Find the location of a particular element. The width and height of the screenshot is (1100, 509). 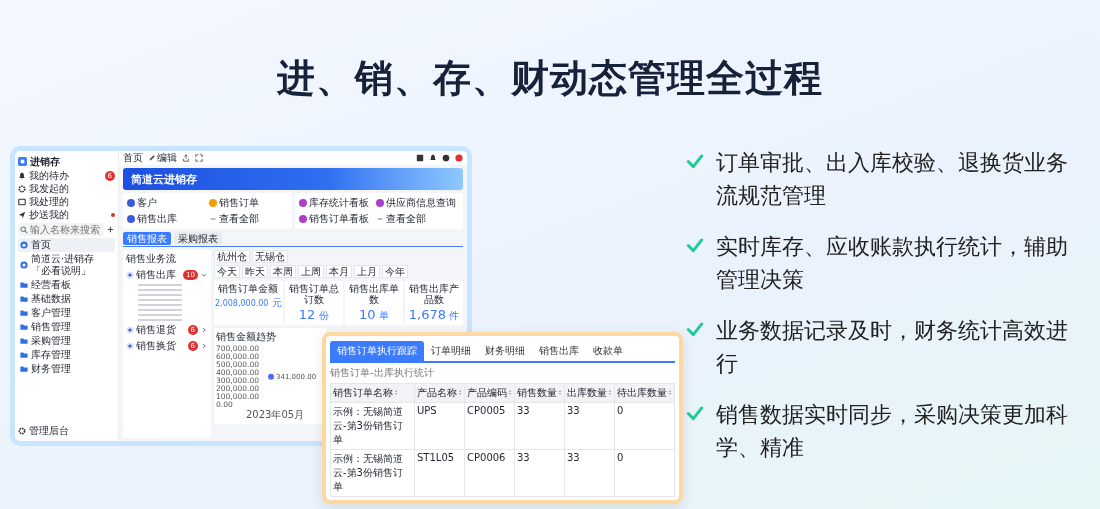

nav-item: 客户管理 is located at coordinates (66, 313).